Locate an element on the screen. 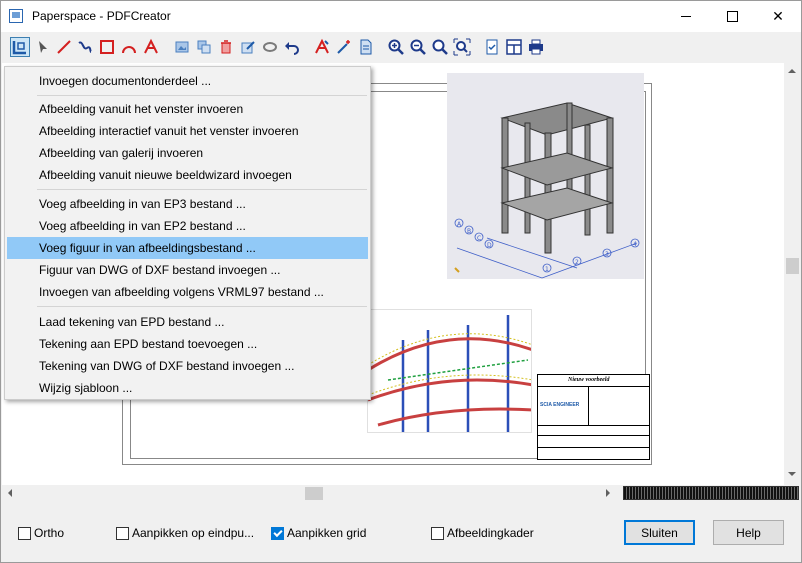 The image size is (802, 563). text-icon is located at coordinates (151, 47).